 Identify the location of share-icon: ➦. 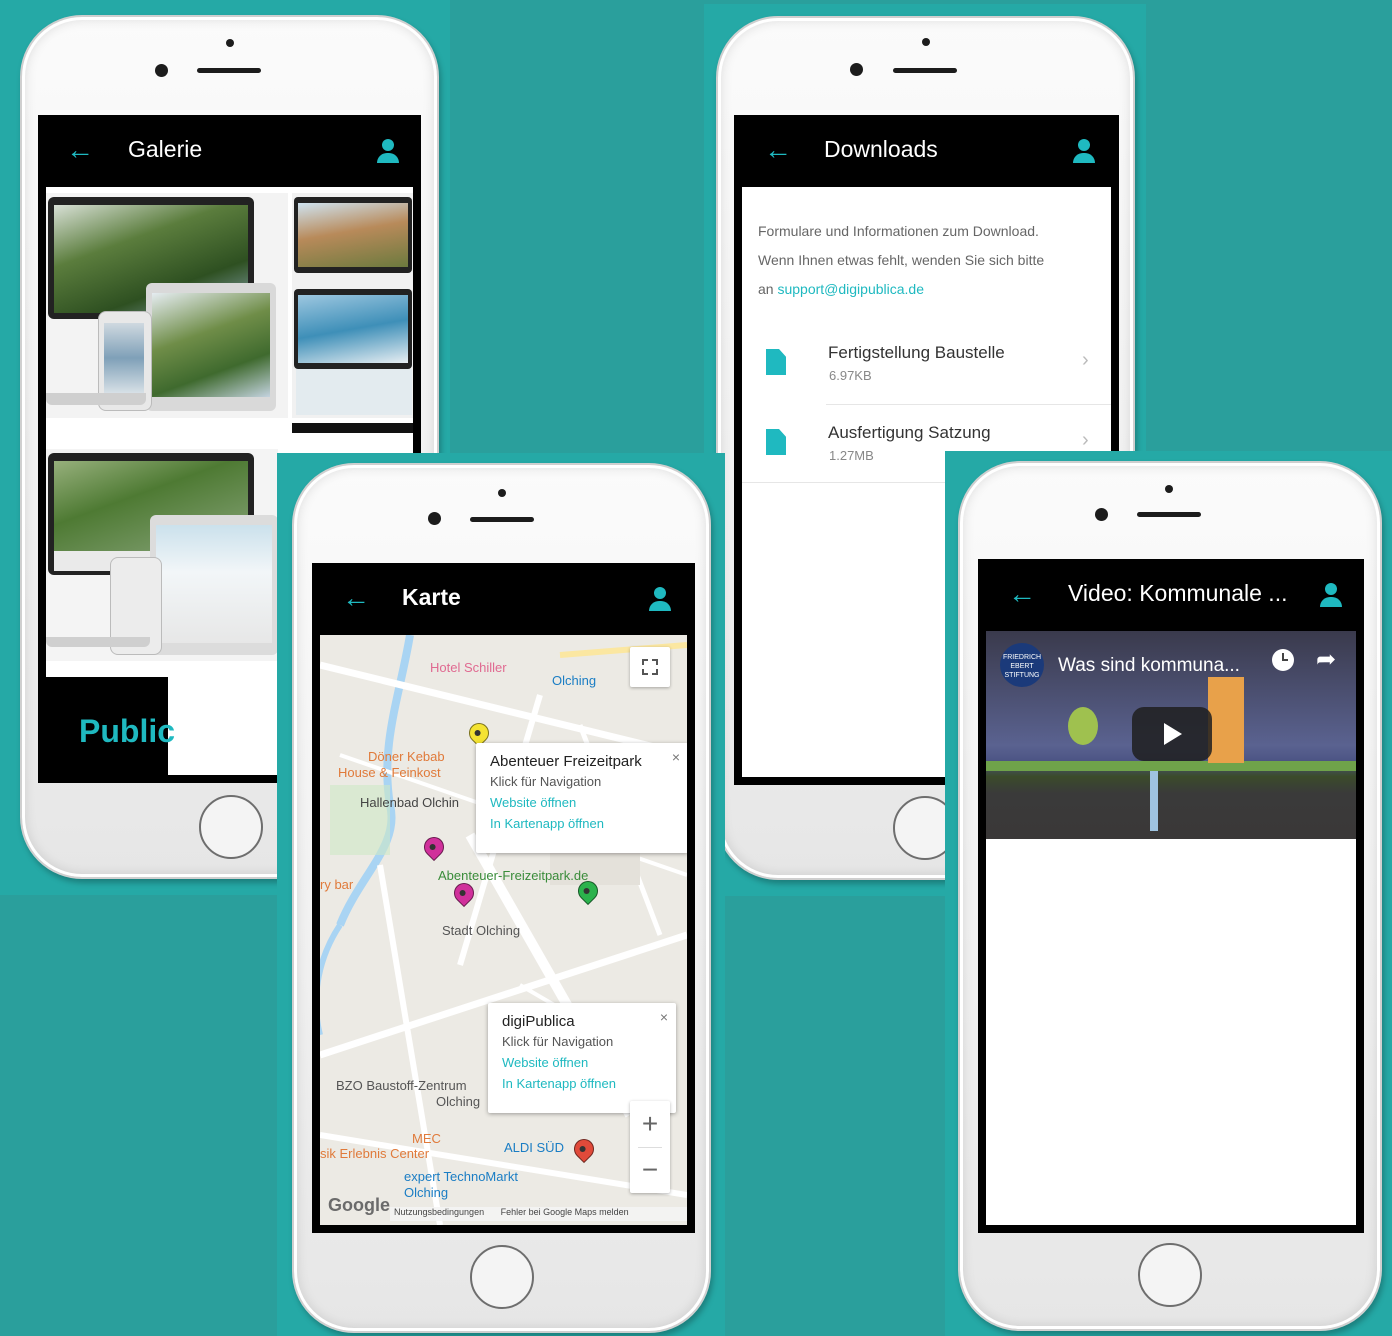
(1326, 659).